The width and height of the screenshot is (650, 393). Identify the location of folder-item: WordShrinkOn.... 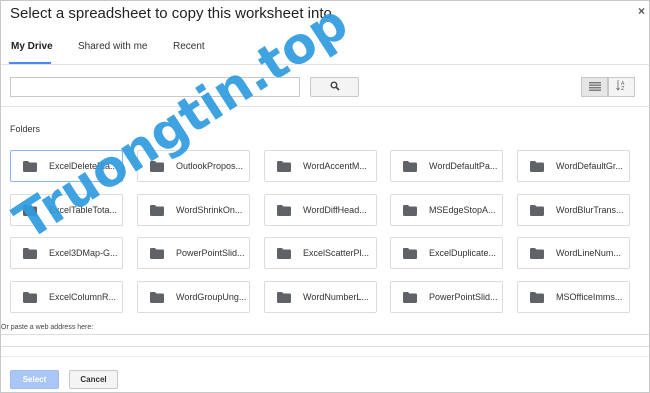
(193, 210).